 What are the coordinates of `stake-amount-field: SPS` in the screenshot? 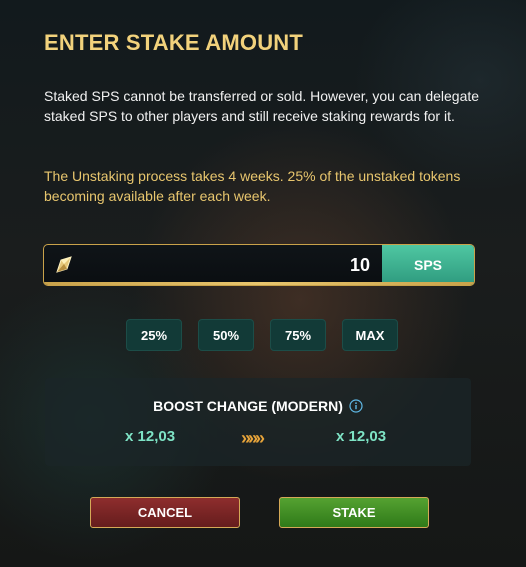 It's located at (259, 265).